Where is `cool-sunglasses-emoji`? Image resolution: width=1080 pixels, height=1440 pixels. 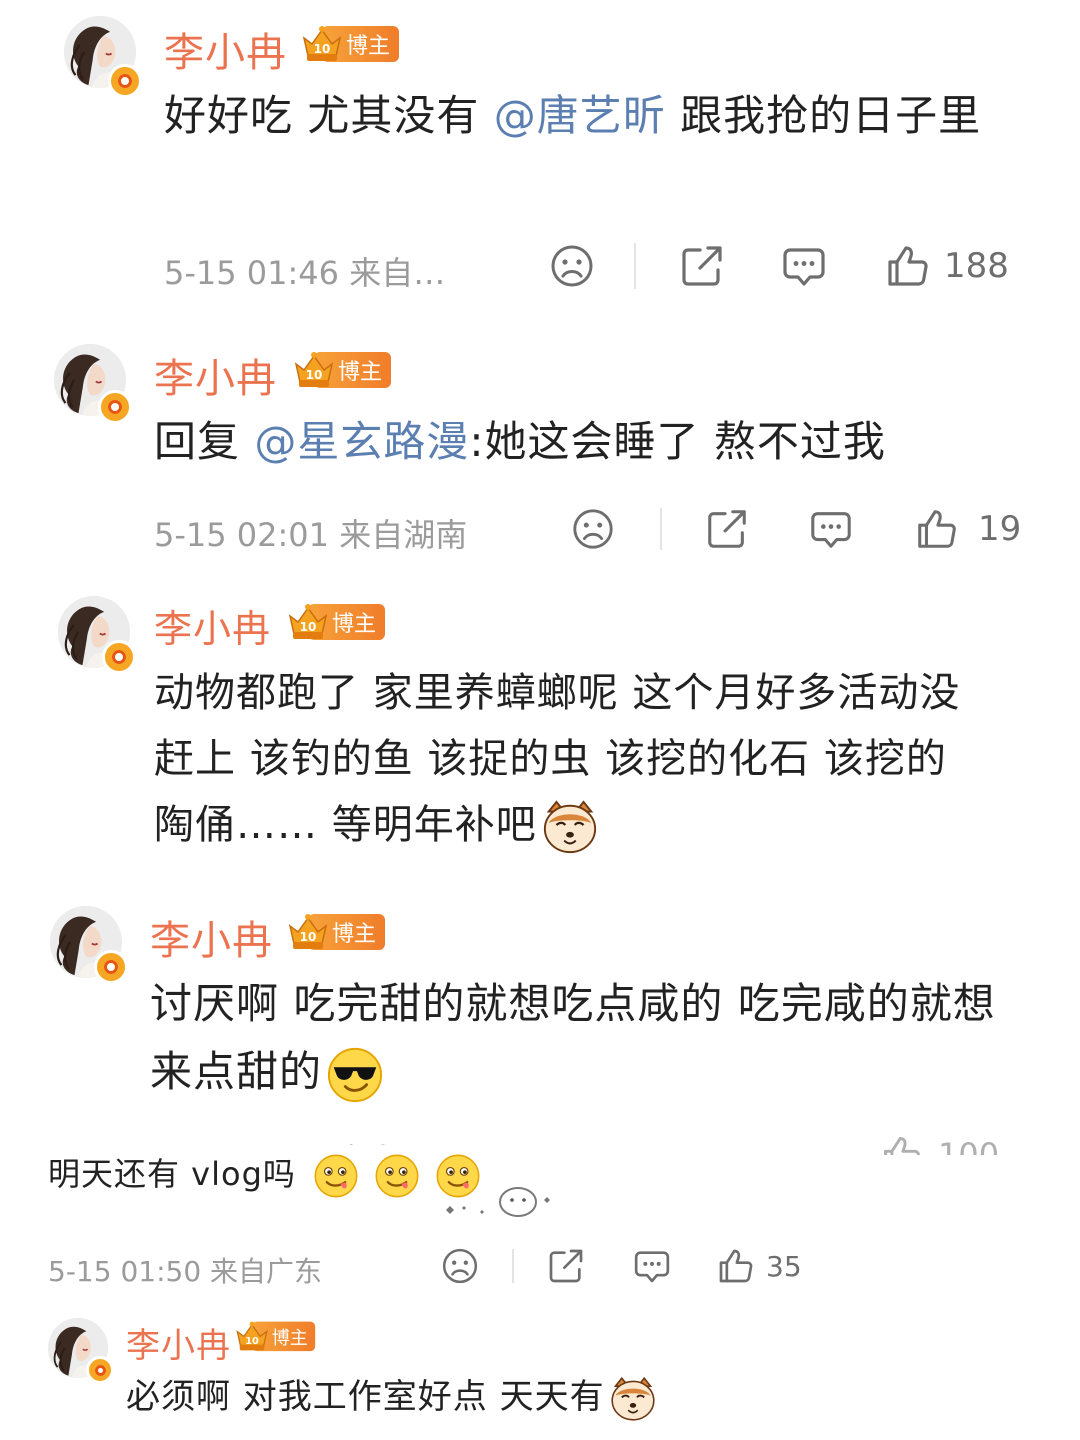
cool-sunglasses-emoji is located at coordinates (355, 1075).